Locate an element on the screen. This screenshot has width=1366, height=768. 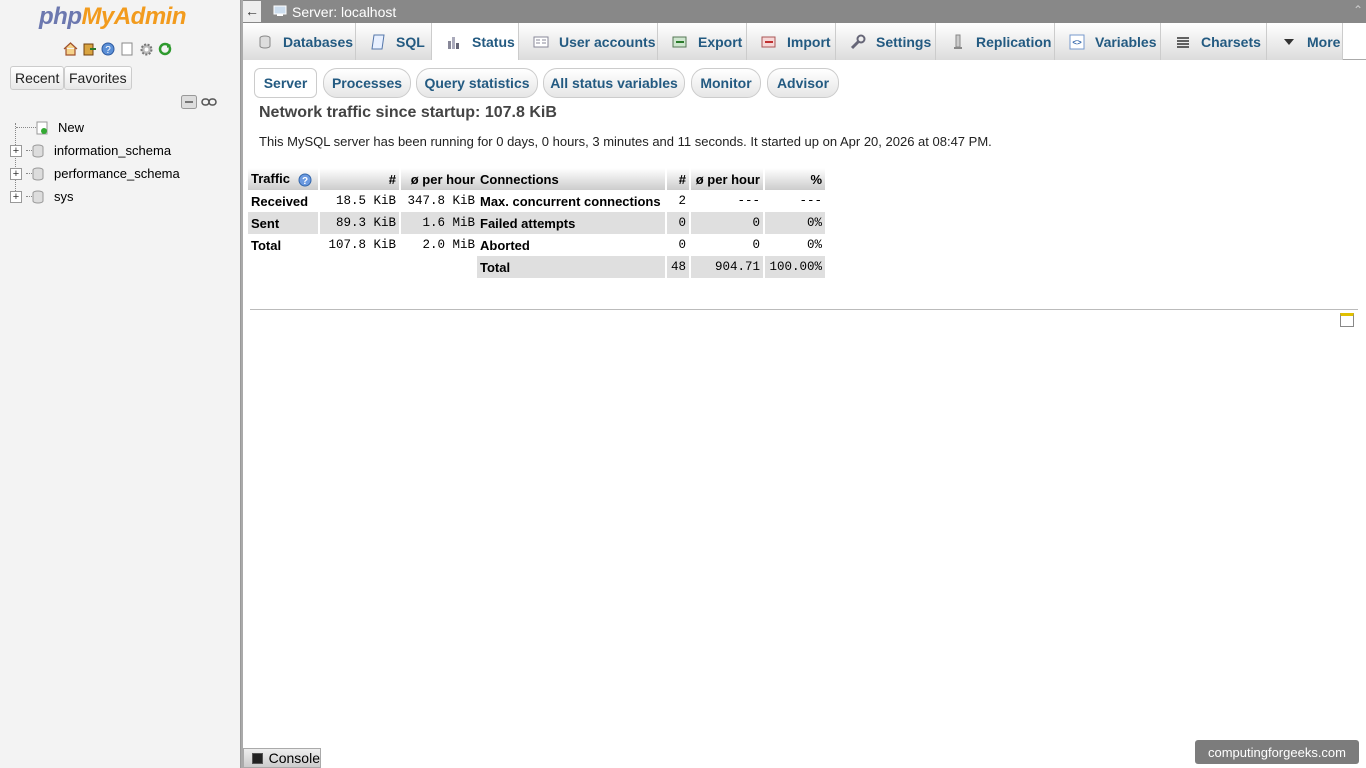
tab-label: Import is located at coordinates (809, 41).